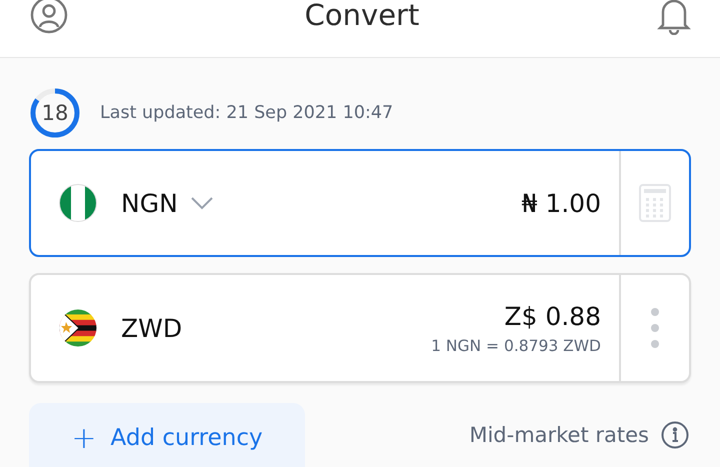 This screenshot has width=720, height=467. I want to click on bell-icon, so click(674, 17).